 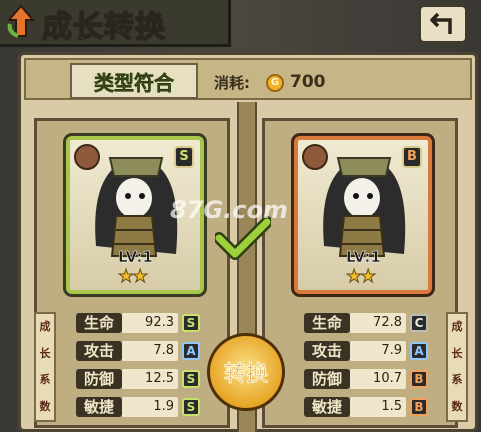 I want to click on back-arrow-icon, so click(x=441, y=23).